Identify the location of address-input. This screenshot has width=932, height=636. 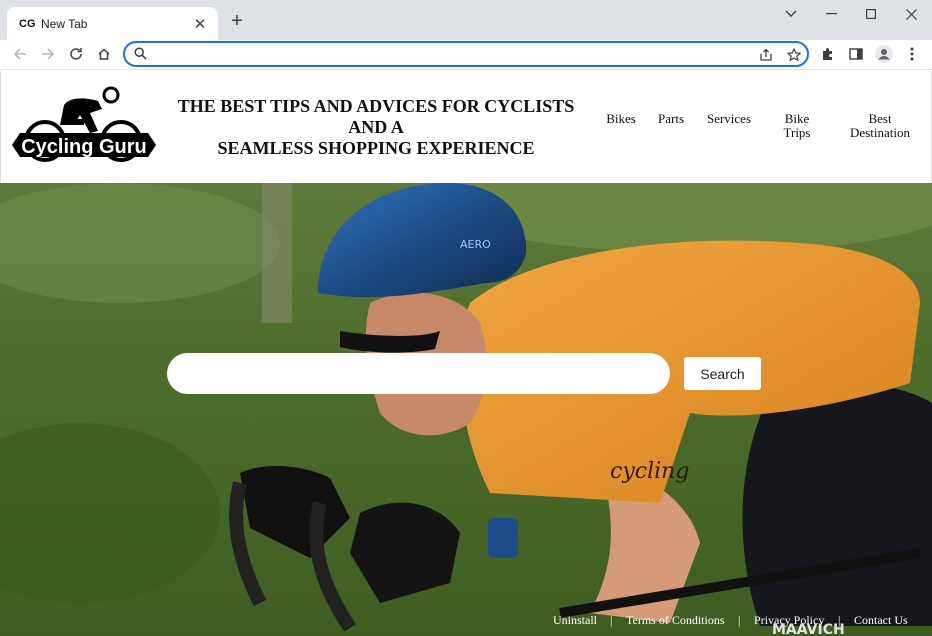
(450, 54).